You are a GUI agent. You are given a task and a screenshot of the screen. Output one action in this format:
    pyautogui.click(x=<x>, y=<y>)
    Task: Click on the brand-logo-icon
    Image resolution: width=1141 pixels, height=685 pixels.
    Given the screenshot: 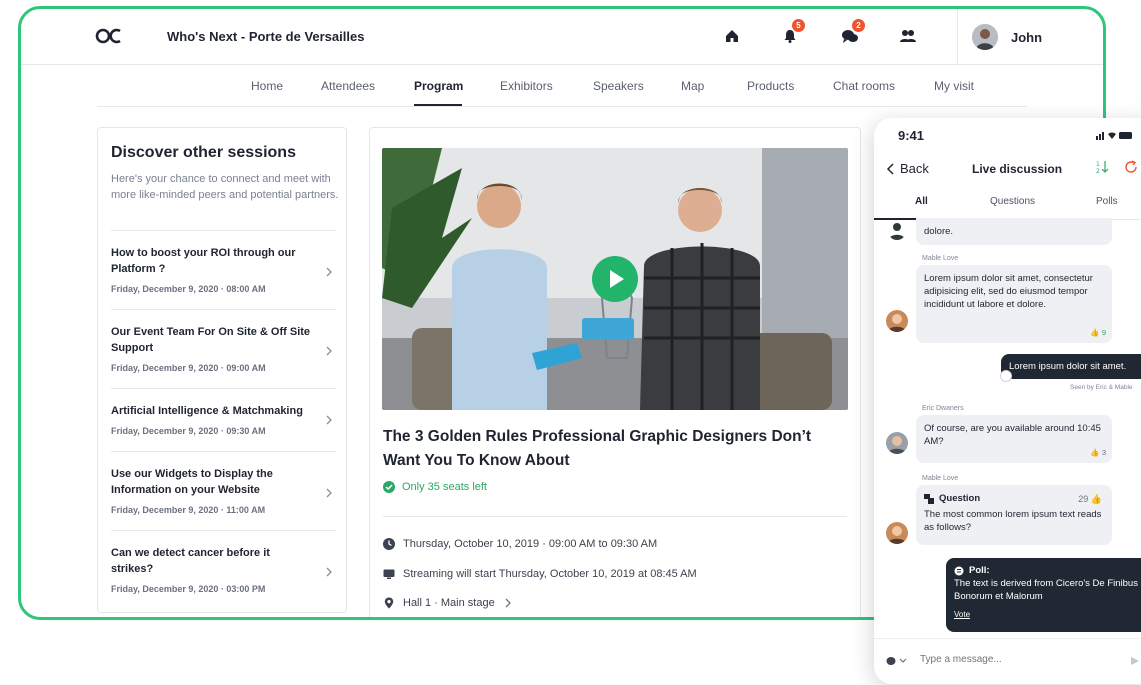 What is the action you would take?
    pyautogui.click(x=109, y=36)
    